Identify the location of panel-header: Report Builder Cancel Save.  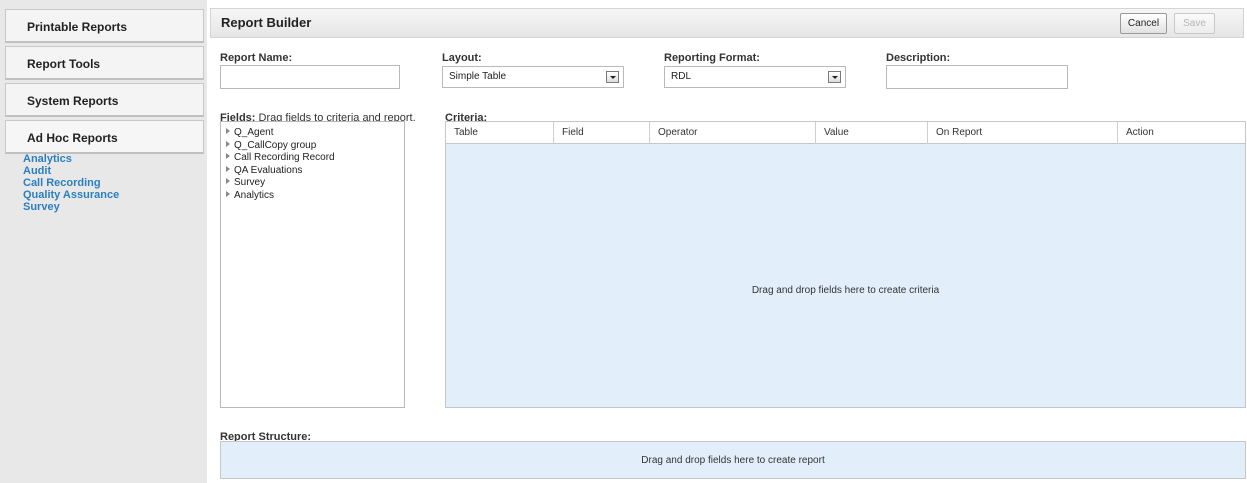
(727, 23).